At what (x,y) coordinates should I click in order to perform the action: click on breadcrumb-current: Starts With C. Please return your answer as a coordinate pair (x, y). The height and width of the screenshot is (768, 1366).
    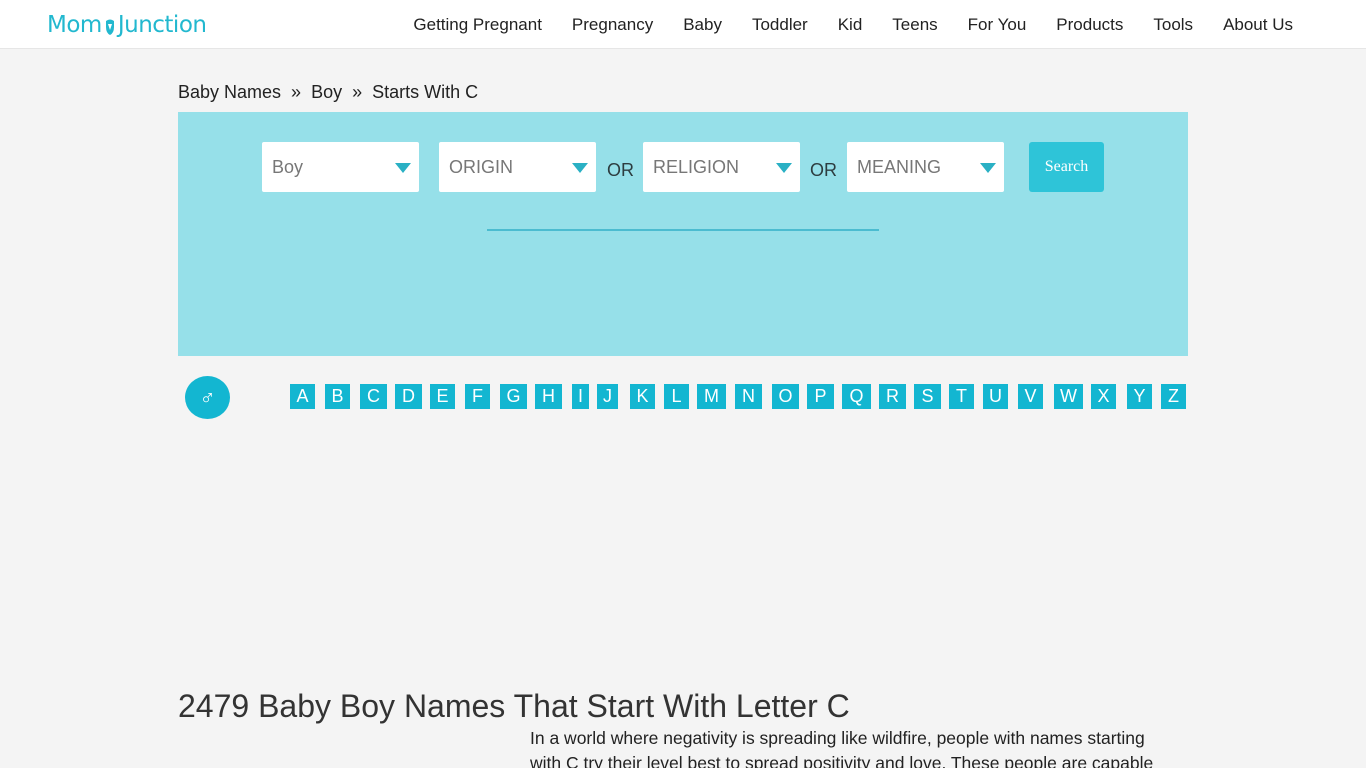
    Looking at the image, I should click on (425, 92).